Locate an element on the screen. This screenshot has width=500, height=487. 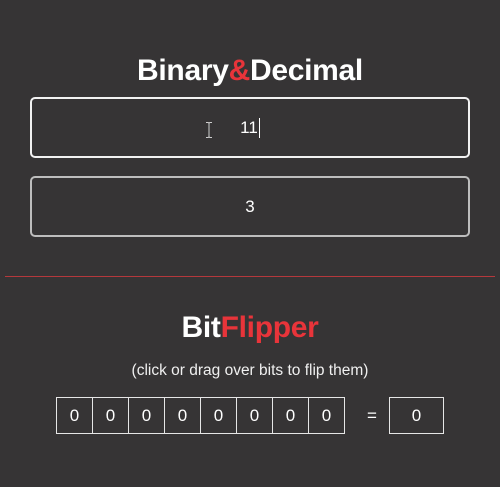
bit-flipper-title: BitFlipper is located at coordinates (250, 328).